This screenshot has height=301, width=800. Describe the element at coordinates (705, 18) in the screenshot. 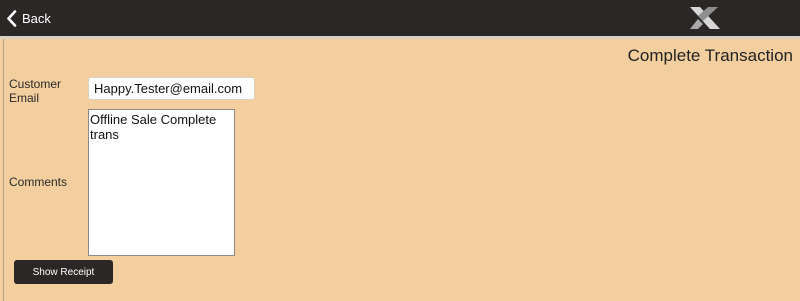

I see `x-logo-icon` at that location.